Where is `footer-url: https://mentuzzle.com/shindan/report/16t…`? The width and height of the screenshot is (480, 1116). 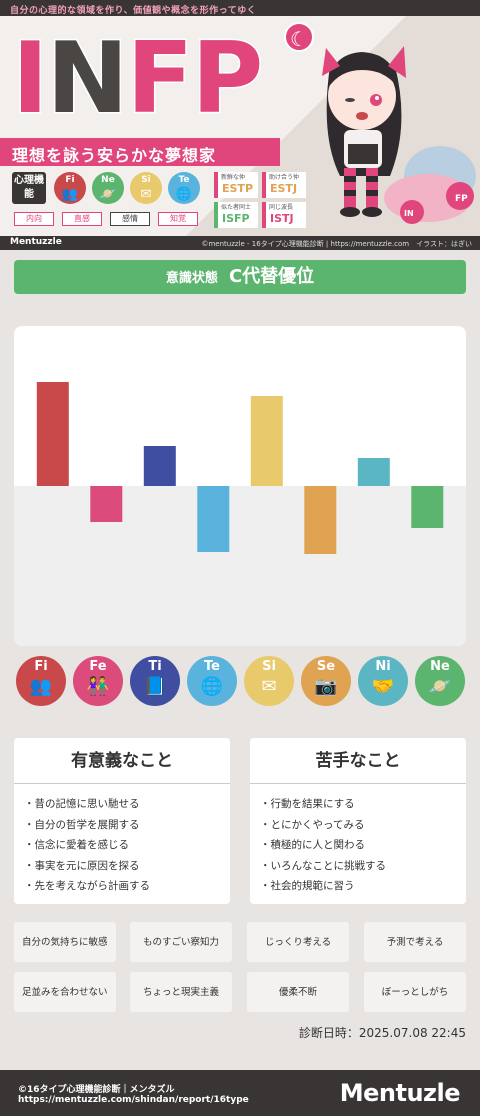
footer-url: https://mentuzzle.com/shindan/report/16t… is located at coordinates (133, 1100).